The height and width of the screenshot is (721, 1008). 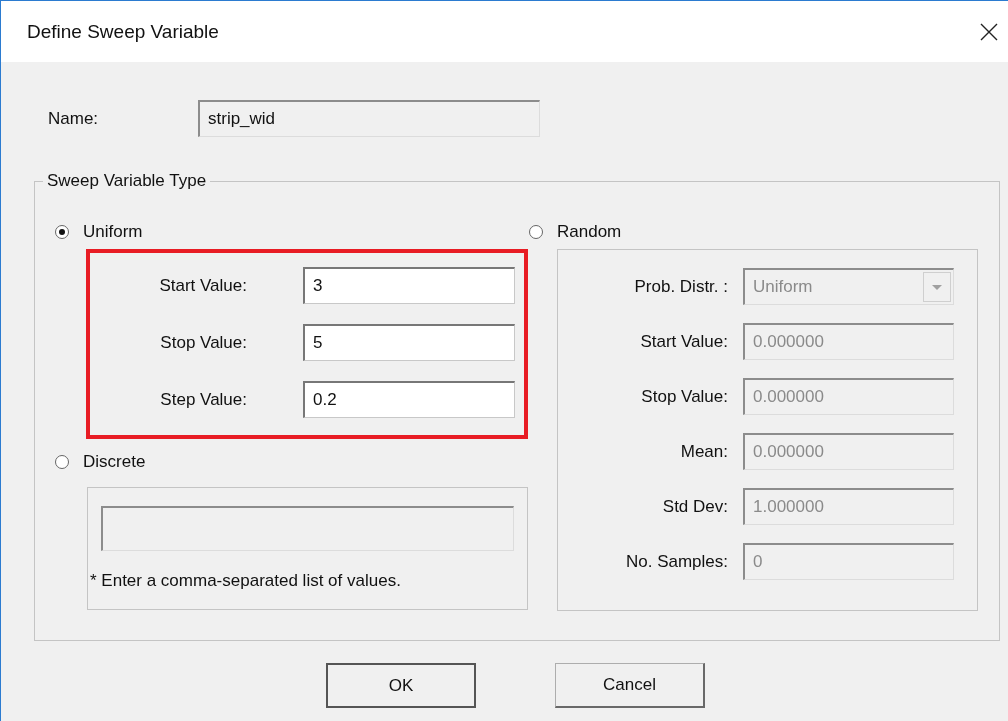 What do you see at coordinates (409, 399) in the screenshot?
I see `input-field: 0.2` at bounding box center [409, 399].